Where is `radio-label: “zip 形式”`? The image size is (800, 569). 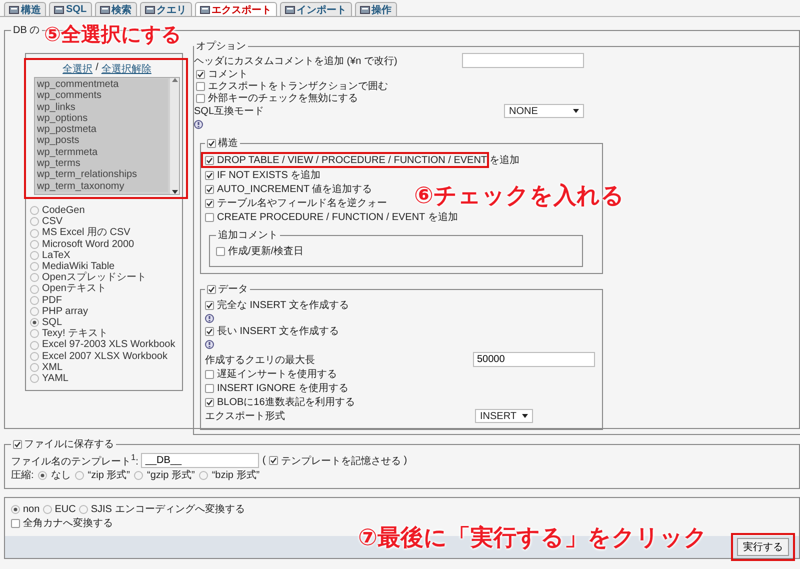 radio-label: “zip 形式” is located at coordinates (109, 475).